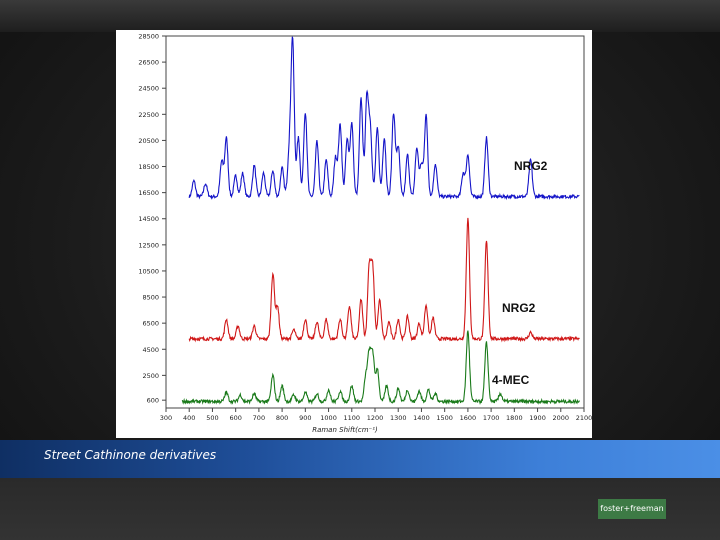 Image resolution: width=720 pixels, height=540 pixels. I want to click on x-tick-label: 900, so click(305, 418).